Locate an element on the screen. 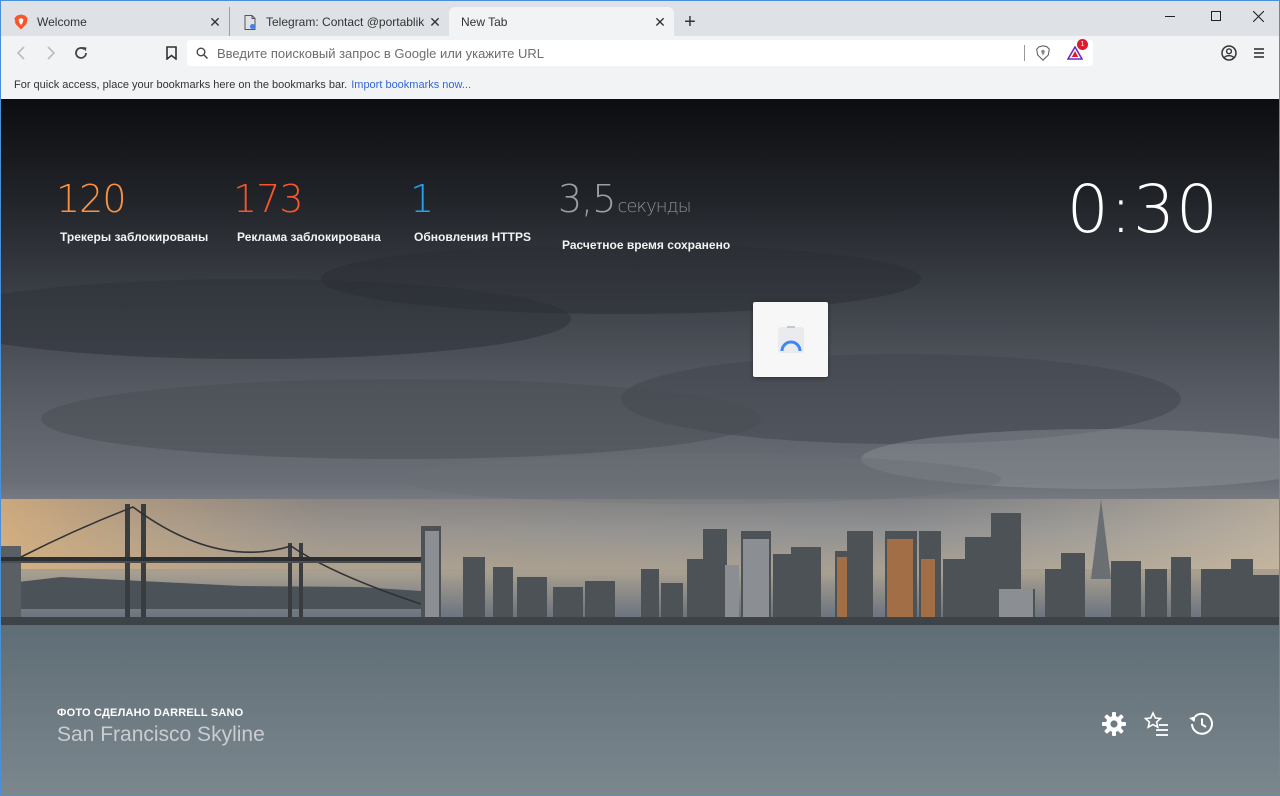 This screenshot has height=796, width=1280. new-tab-button: + is located at coordinates (690, 22).